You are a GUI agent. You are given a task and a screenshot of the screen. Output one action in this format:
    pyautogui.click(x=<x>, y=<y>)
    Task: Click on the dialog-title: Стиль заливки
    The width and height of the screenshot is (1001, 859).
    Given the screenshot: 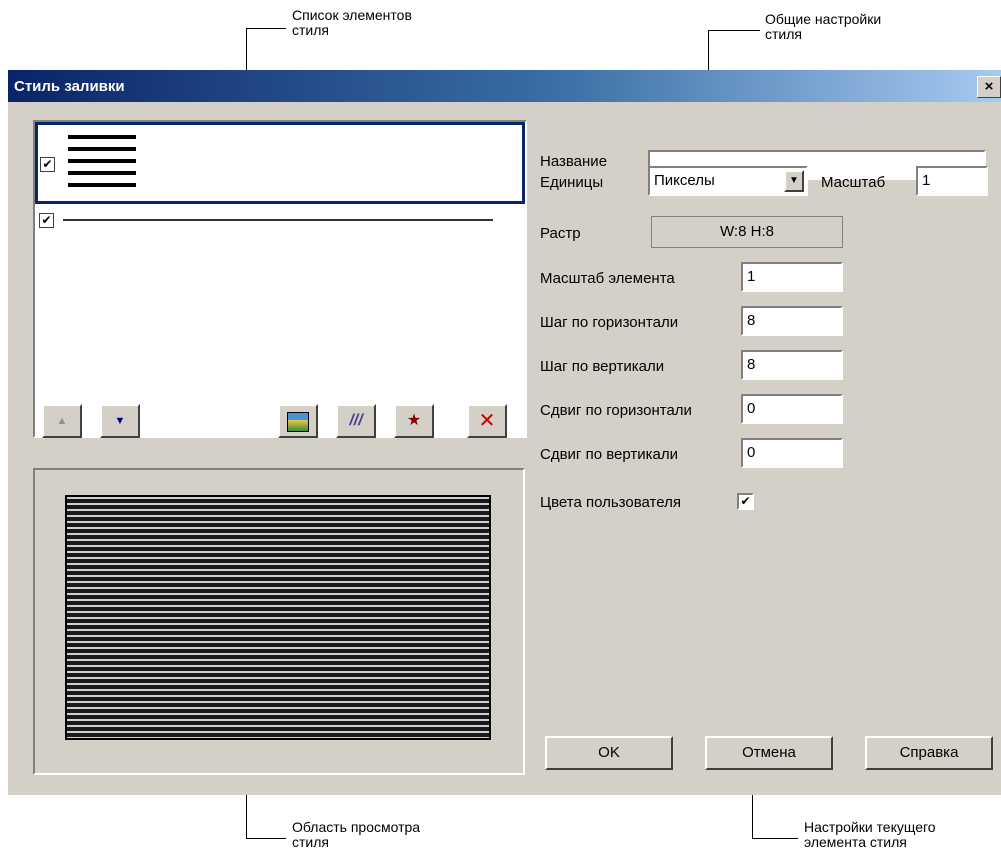 What is the action you would take?
    pyautogui.click(x=69, y=86)
    